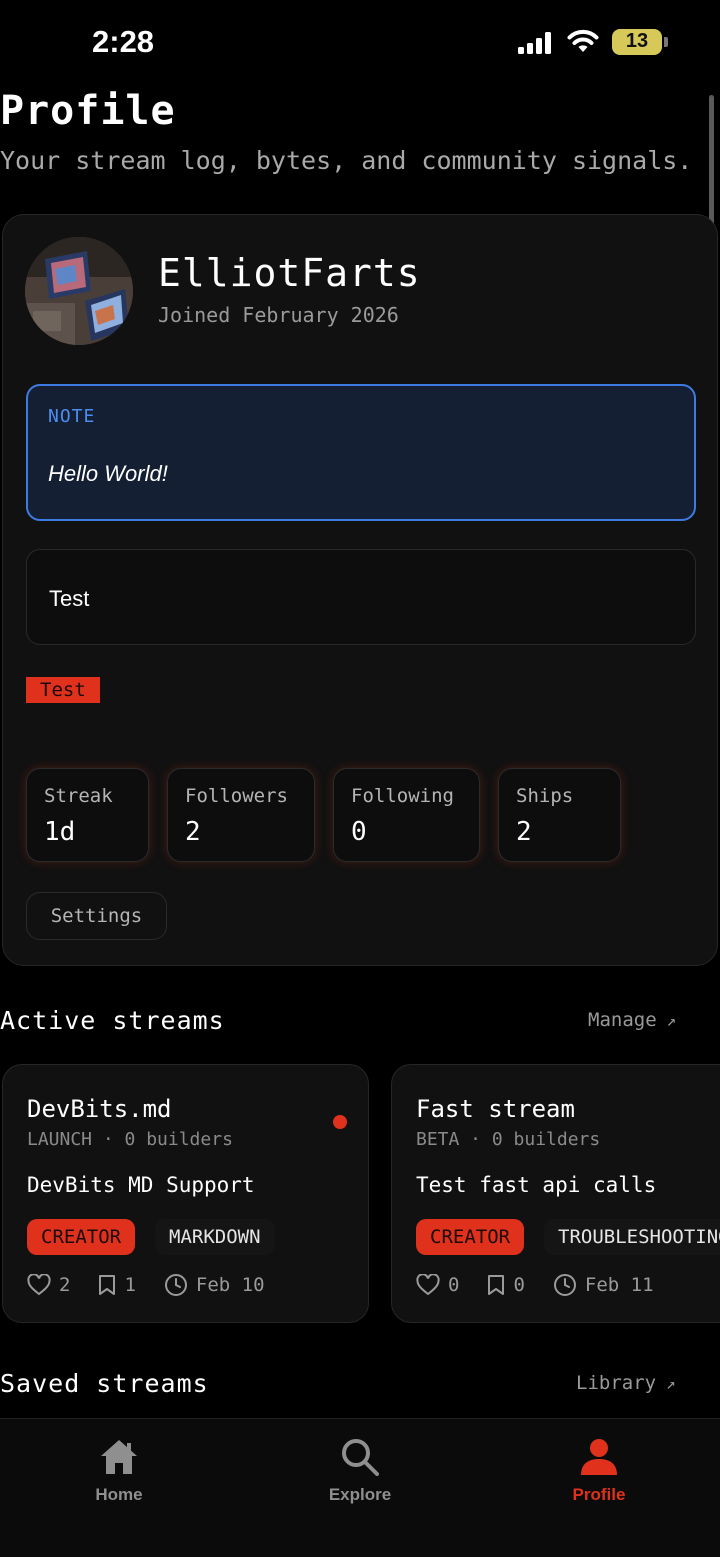 This screenshot has height=1557, width=720. What do you see at coordinates (78, 796) in the screenshot?
I see `stat-label: Streak` at bounding box center [78, 796].